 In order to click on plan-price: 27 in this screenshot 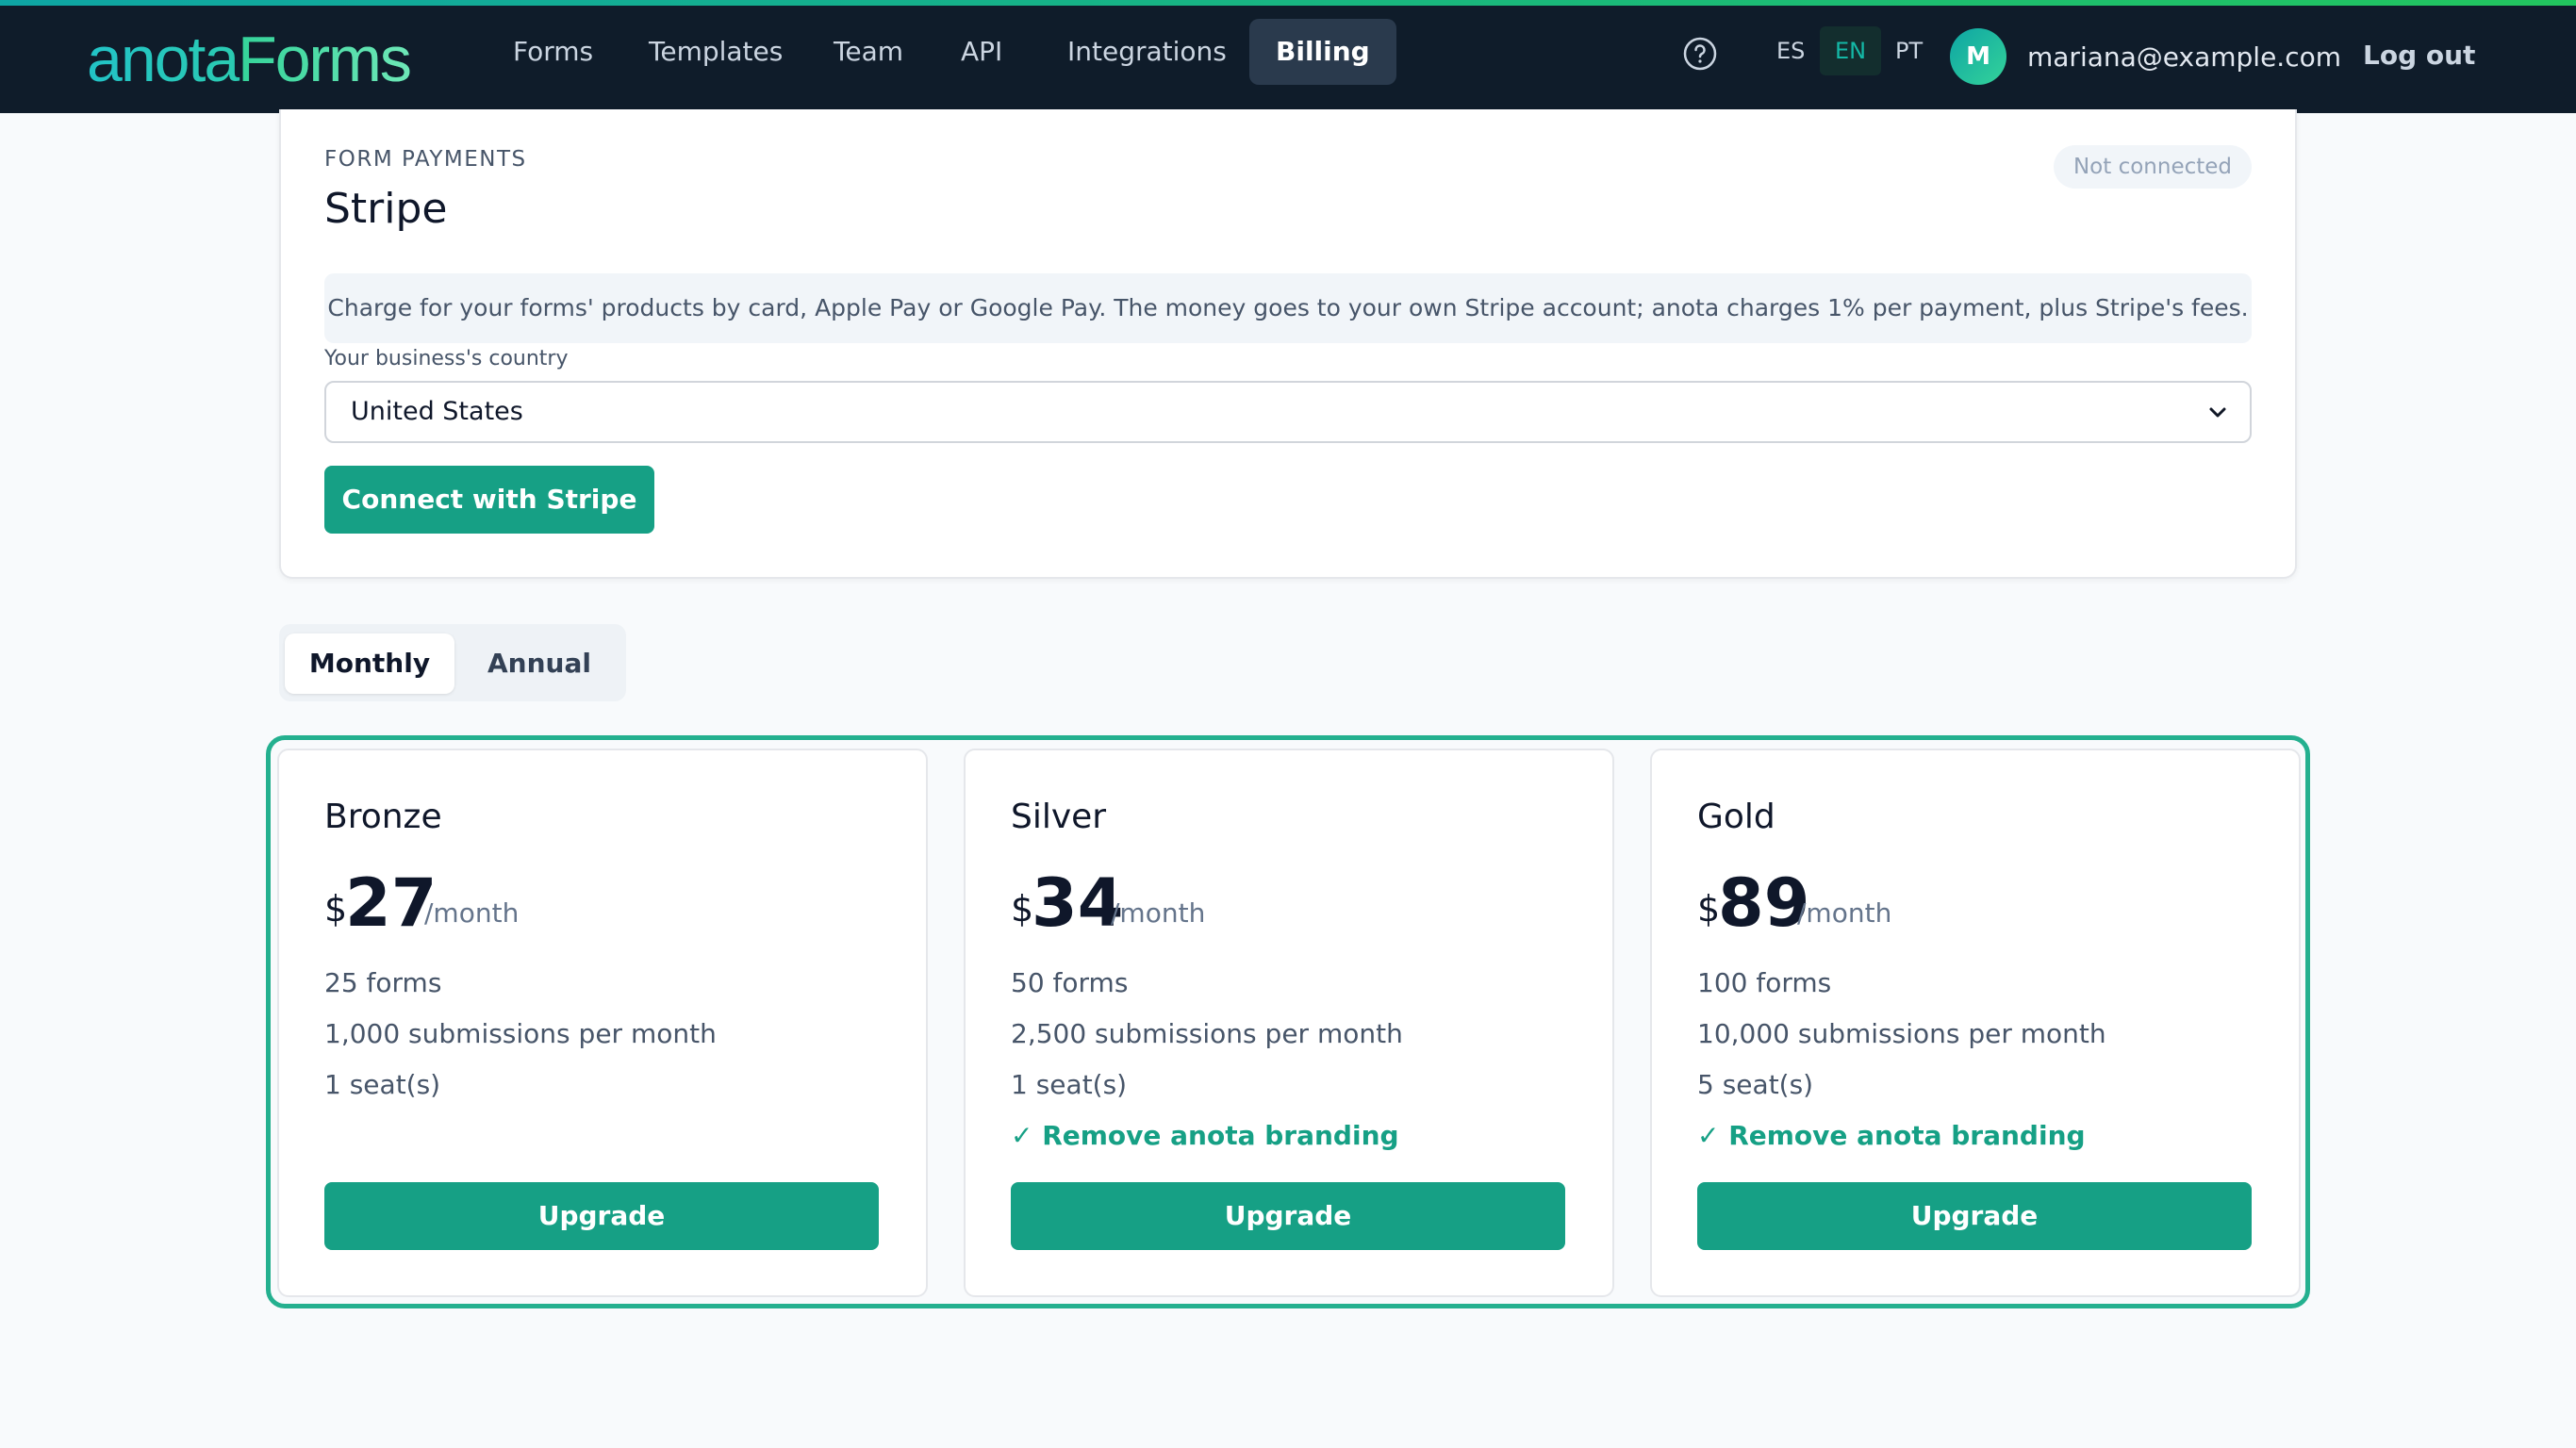, I will do `click(391, 903)`.